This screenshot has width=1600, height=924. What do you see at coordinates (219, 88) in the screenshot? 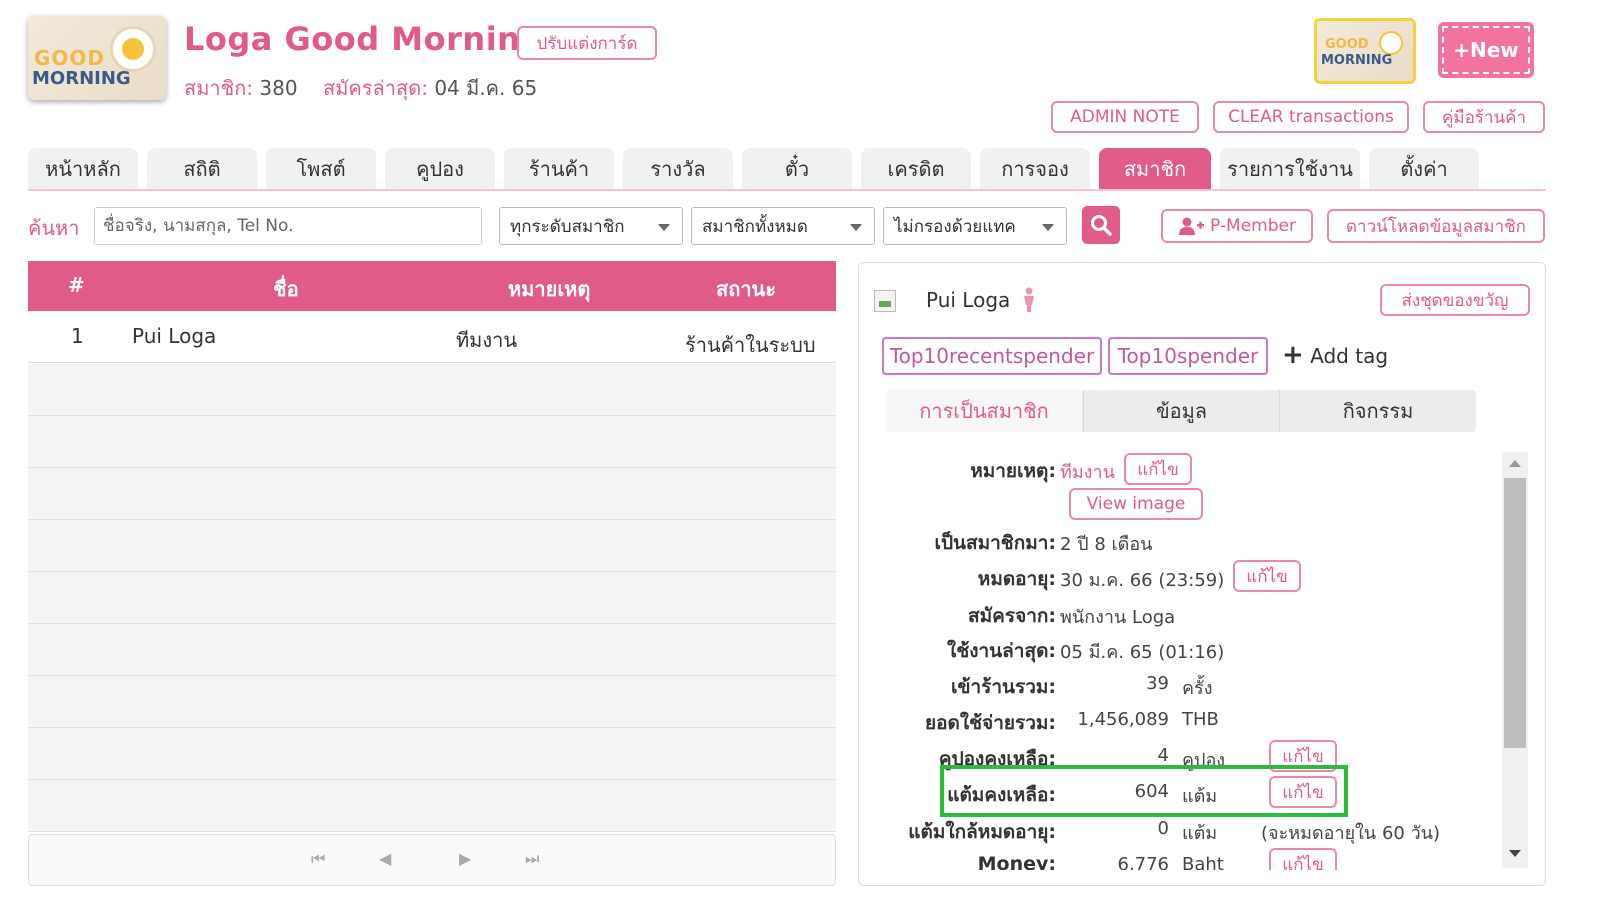
I see `members-label: สมาชิก:` at bounding box center [219, 88].